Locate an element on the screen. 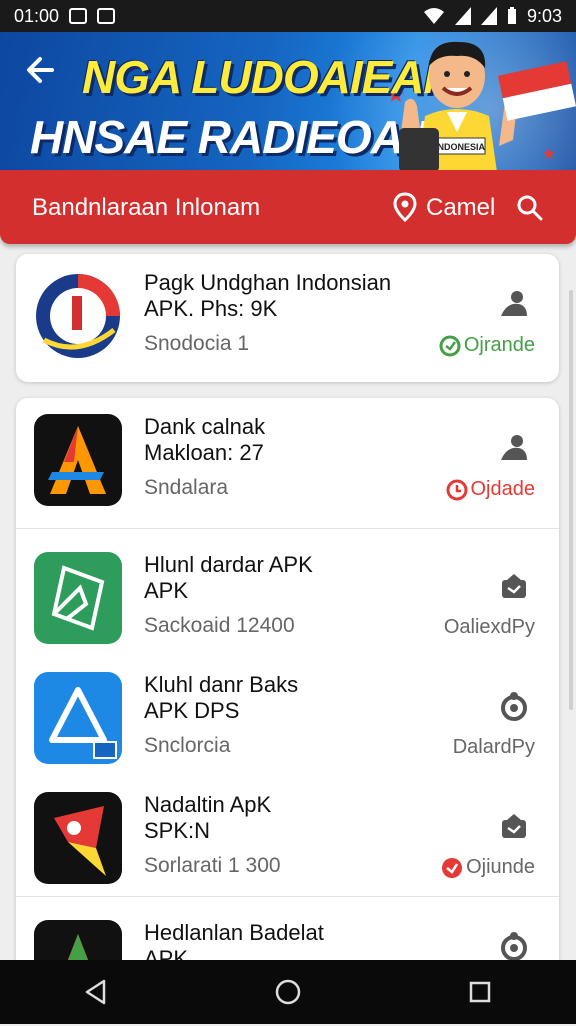 The width and height of the screenshot is (576, 1026). app-subtitle: APK. Phs: 9K is located at coordinates (211, 308).